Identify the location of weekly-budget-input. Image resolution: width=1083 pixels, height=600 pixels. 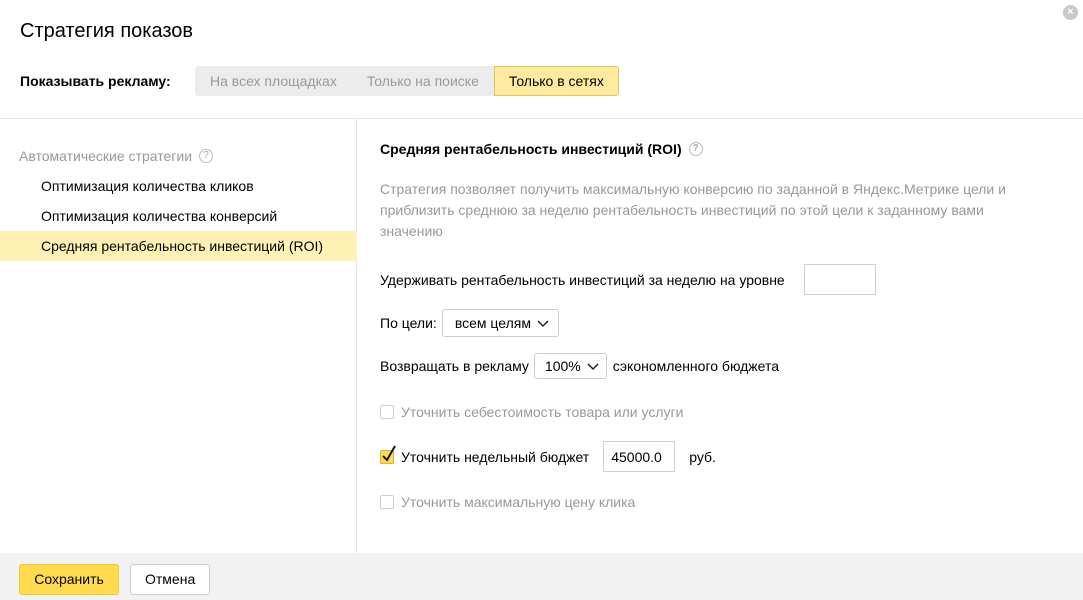
(639, 456).